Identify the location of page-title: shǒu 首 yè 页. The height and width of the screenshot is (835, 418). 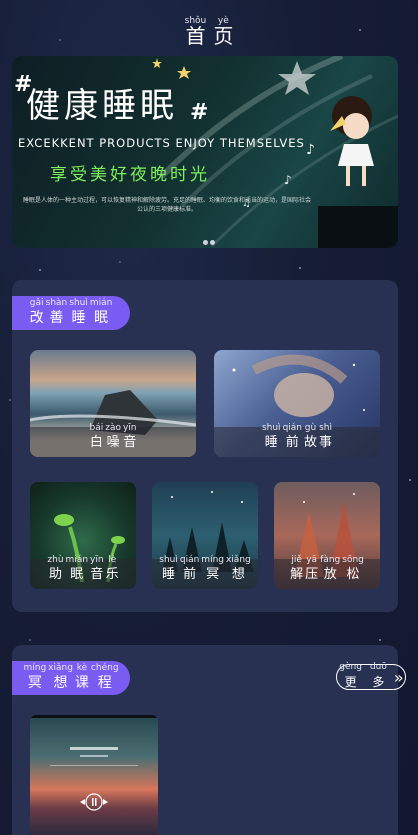
(209, 32).